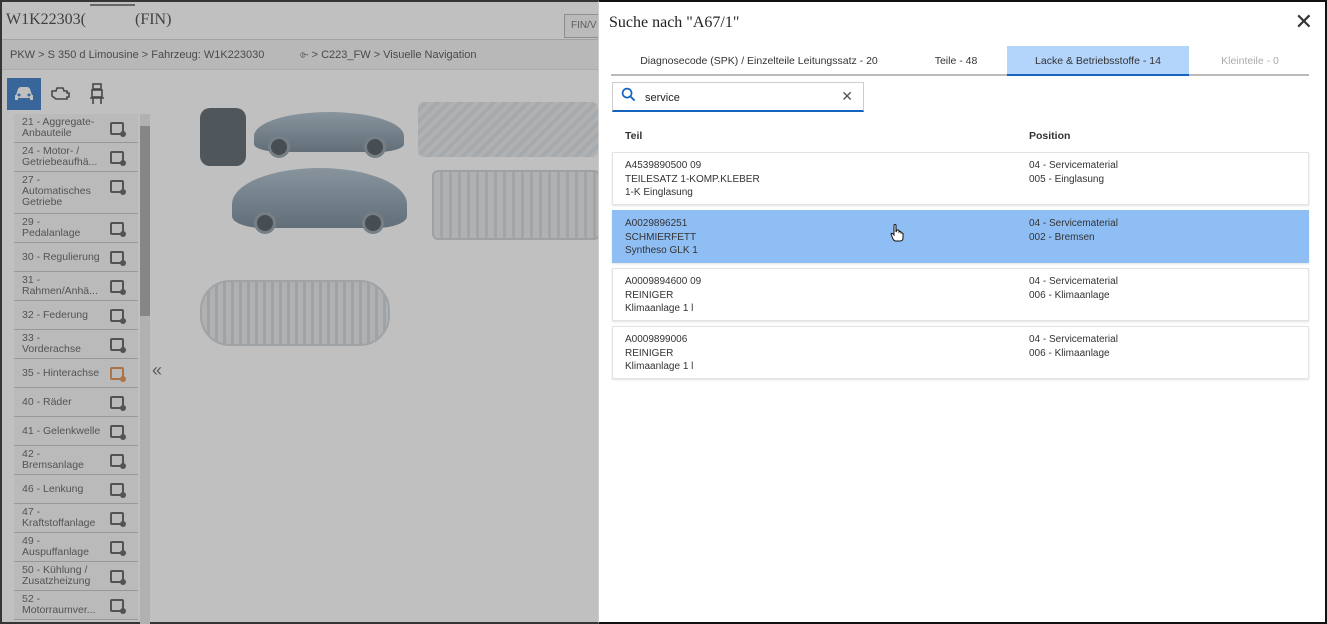  I want to click on column-header-position: Position, so click(1050, 136).